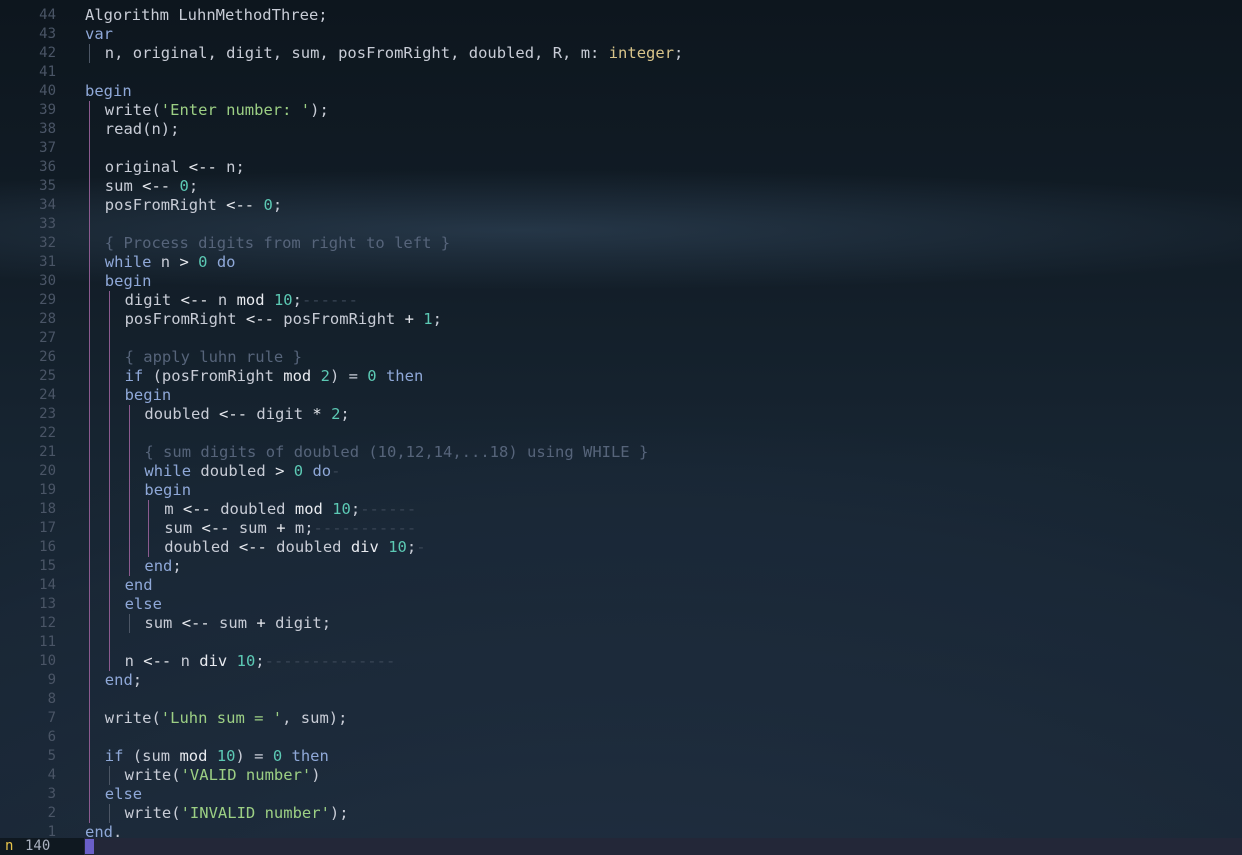 Image resolution: width=1242 pixels, height=855 pixels. What do you see at coordinates (621, 566) in the screenshot?
I see `code-line: 15 end;` at bounding box center [621, 566].